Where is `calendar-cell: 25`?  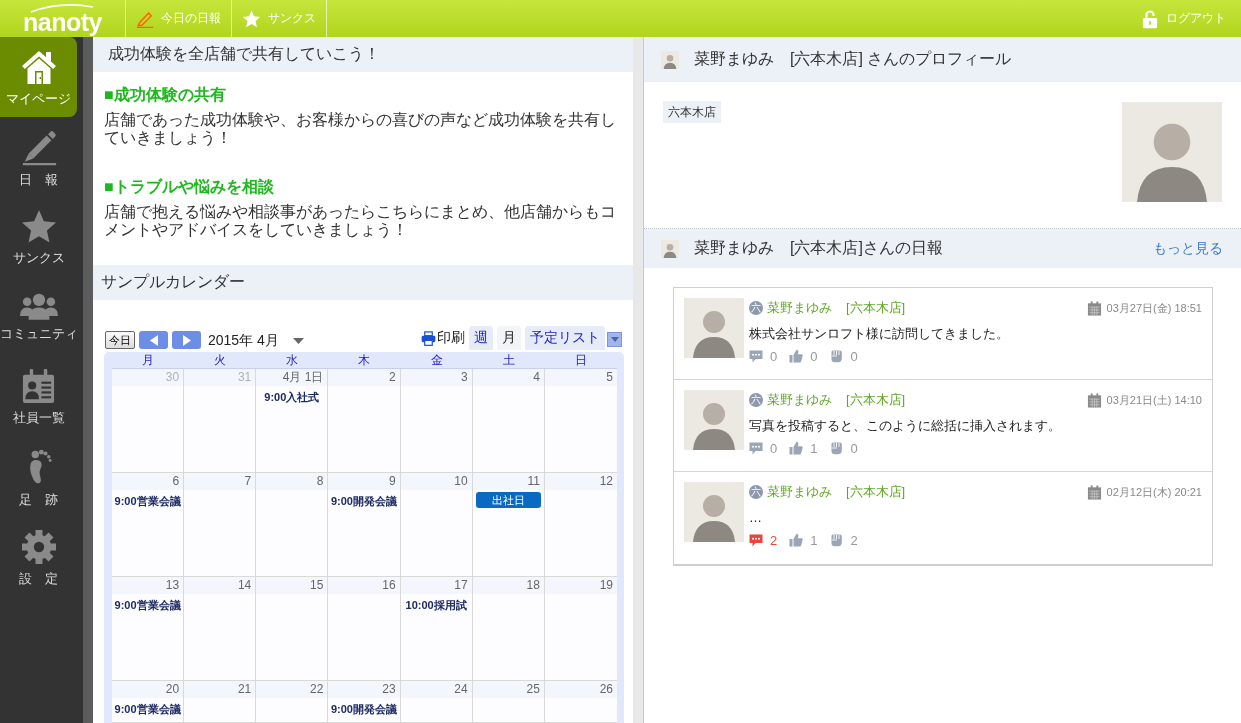
calendar-cell: 25 is located at coordinates (508, 702).